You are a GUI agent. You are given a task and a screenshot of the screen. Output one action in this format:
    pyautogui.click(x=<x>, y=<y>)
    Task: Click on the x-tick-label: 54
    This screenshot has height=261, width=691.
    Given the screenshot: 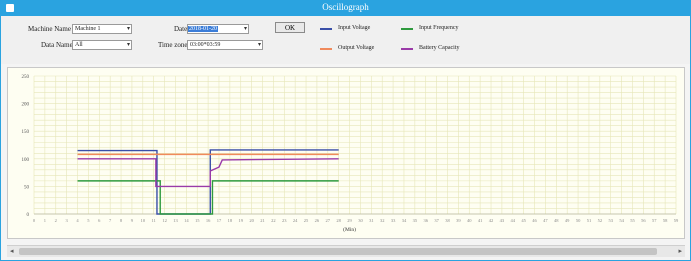 What is the action you would take?
    pyautogui.click(x=621, y=220)
    